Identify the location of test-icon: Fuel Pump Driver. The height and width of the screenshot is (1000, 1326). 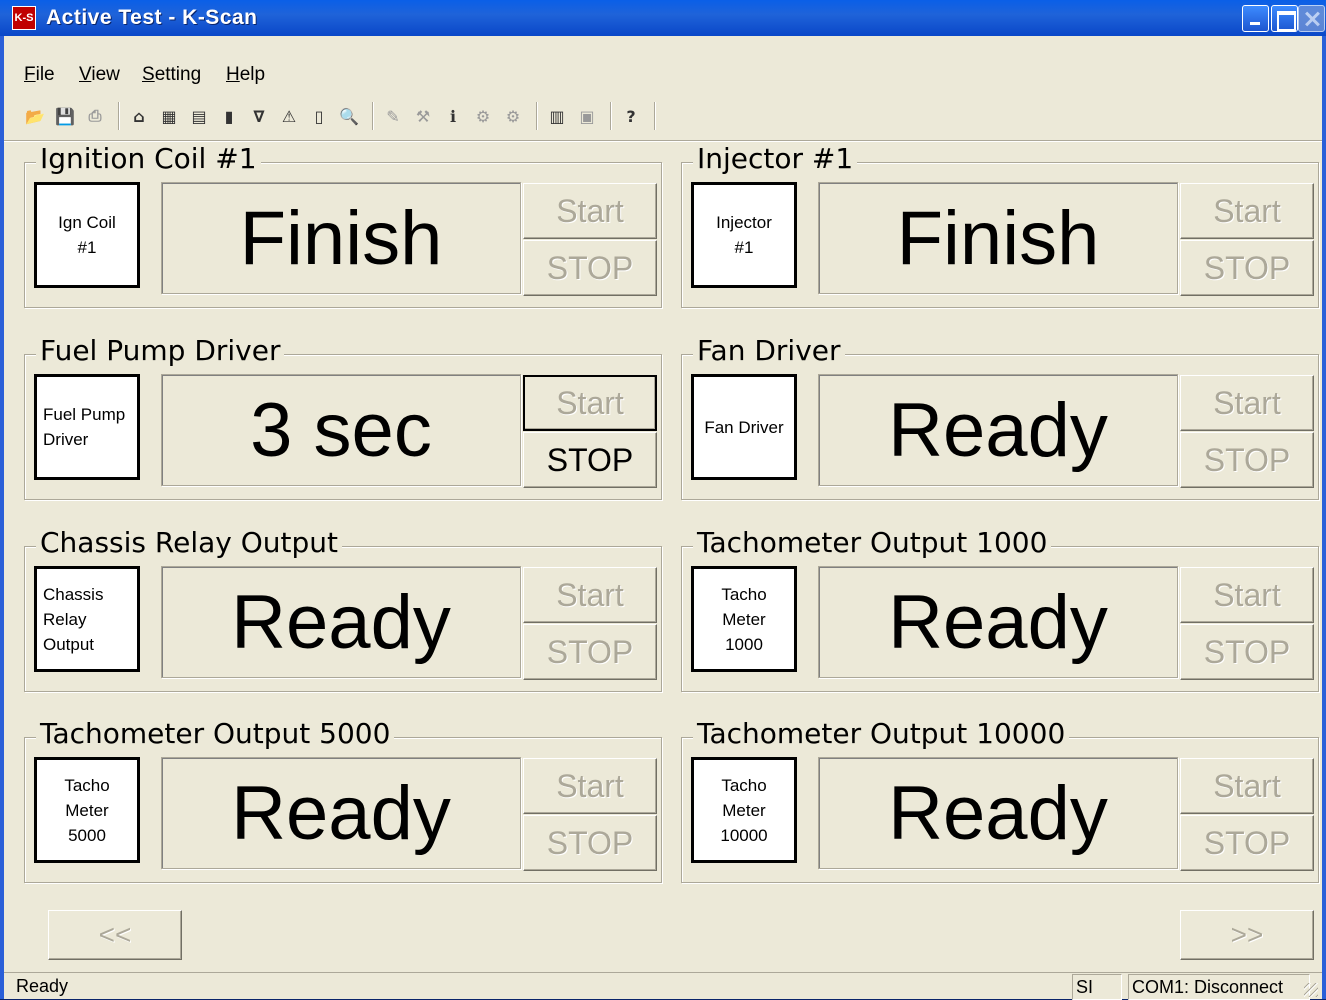
(87, 427).